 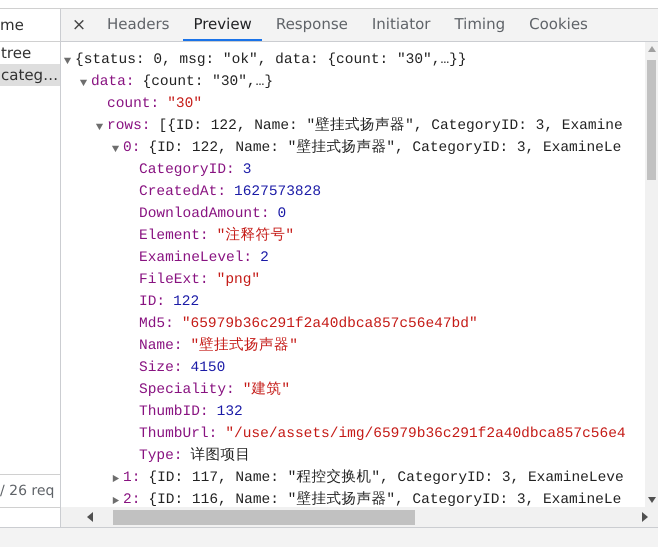 What do you see at coordinates (271, 60) in the screenshot?
I see `object-summary: {status: 0, msg: "ok", data: {count: "30",…}}` at bounding box center [271, 60].